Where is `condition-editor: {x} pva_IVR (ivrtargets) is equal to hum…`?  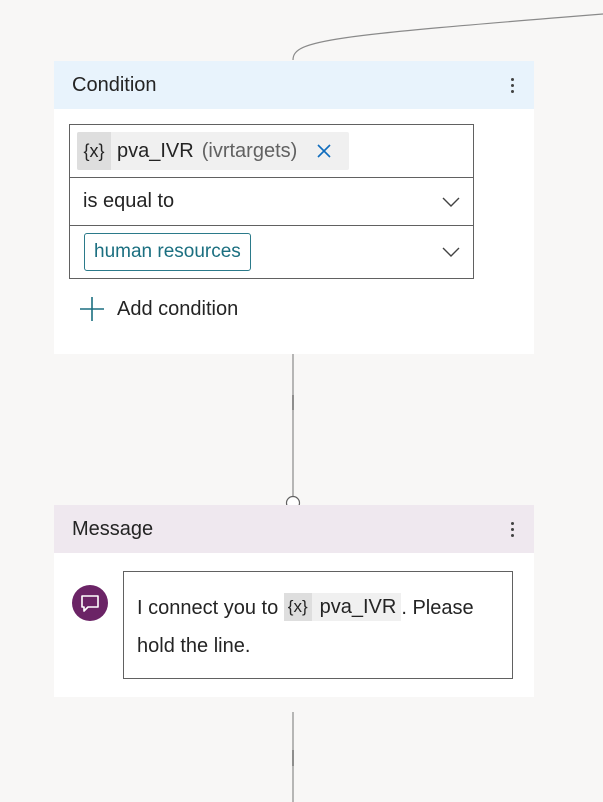
condition-editor: {x} pva_IVR (ivrtargets) is equal to hum… is located at coordinates (271, 201).